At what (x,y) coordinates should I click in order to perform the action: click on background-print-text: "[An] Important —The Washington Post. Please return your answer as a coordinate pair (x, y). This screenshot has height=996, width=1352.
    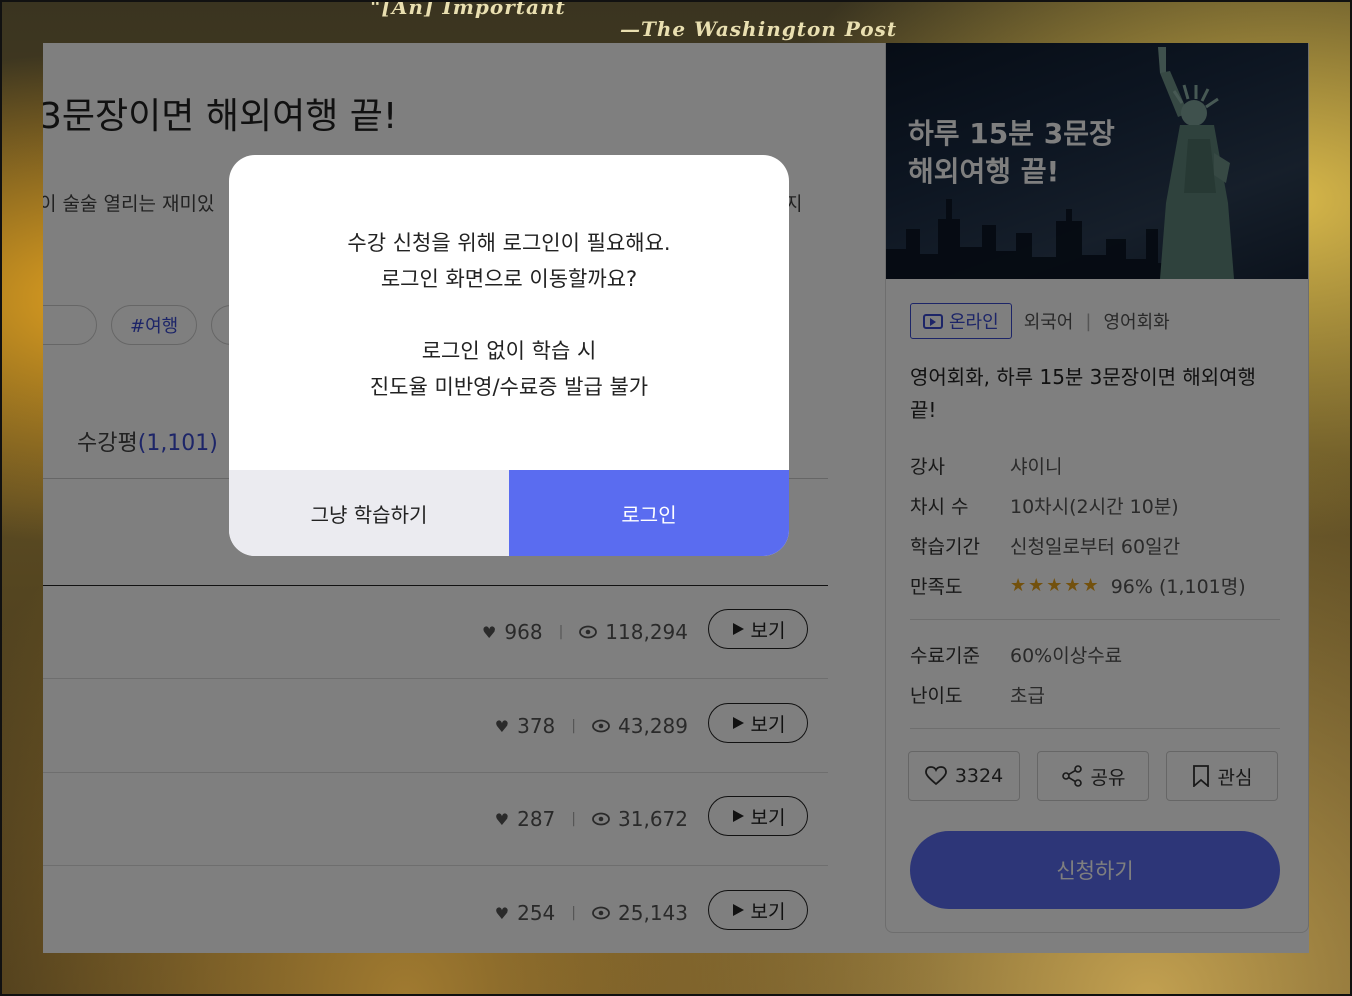
    Looking at the image, I should click on (633, 20).